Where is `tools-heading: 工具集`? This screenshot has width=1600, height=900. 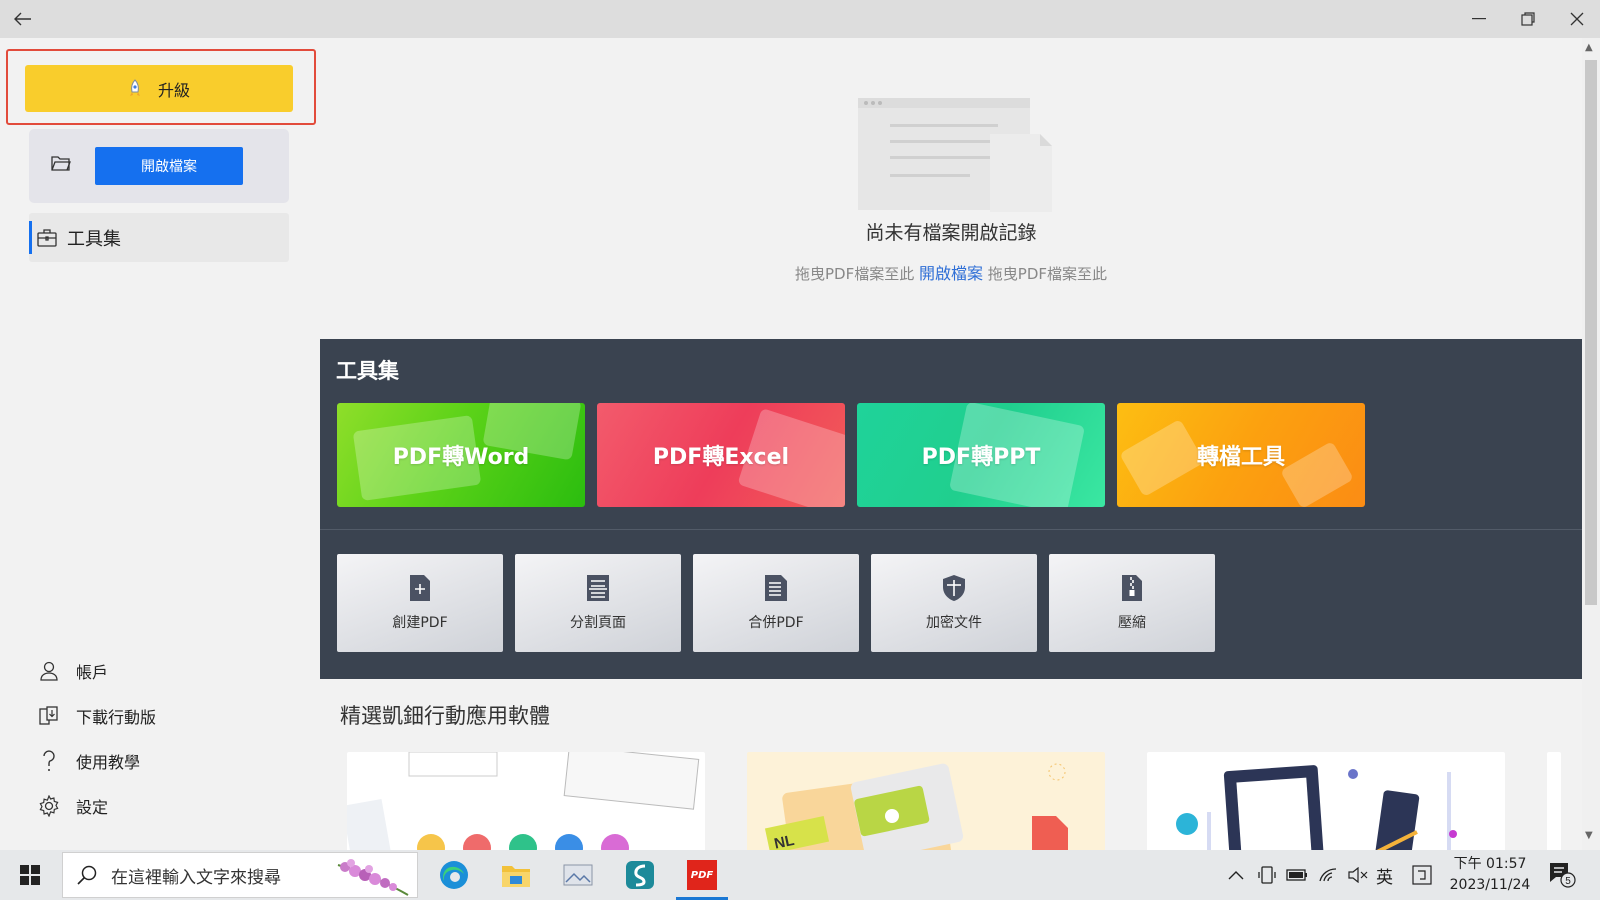 tools-heading: 工具集 is located at coordinates (367, 371).